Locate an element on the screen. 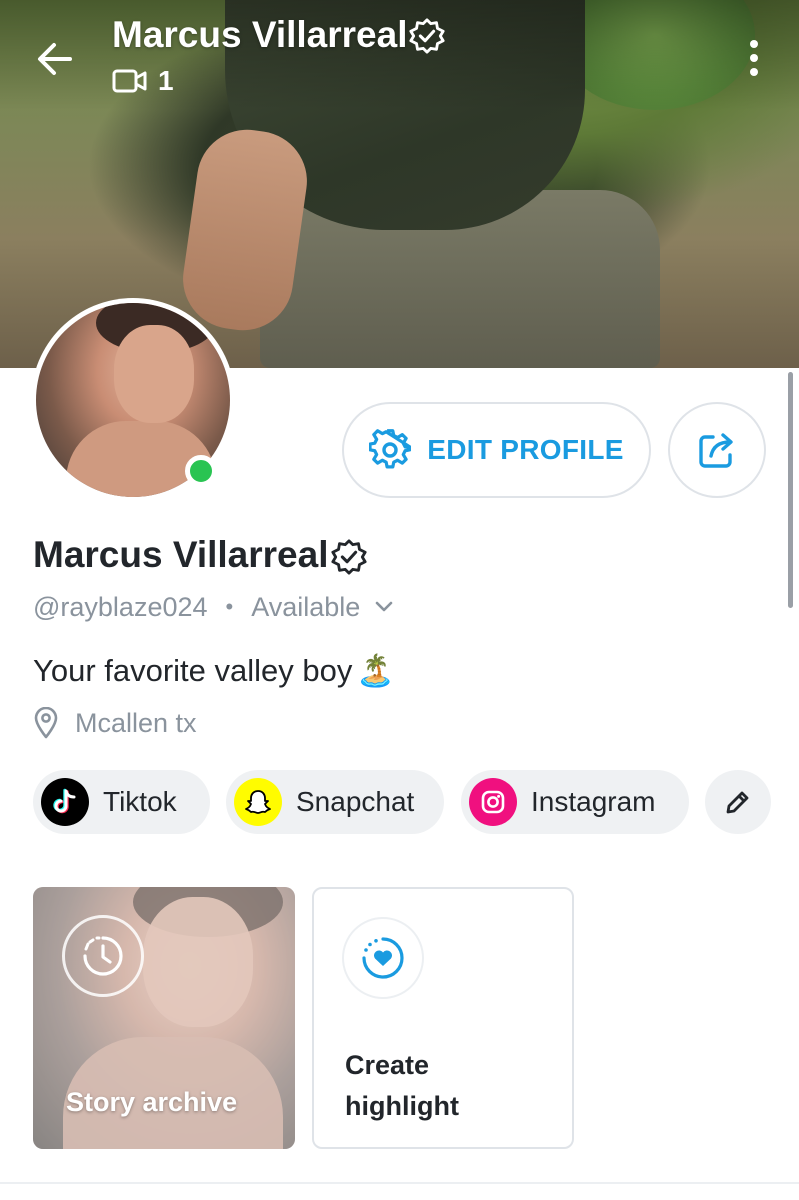 The height and width of the screenshot is (1200, 799). story-archive-card: Story archive is located at coordinates (164, 1018).